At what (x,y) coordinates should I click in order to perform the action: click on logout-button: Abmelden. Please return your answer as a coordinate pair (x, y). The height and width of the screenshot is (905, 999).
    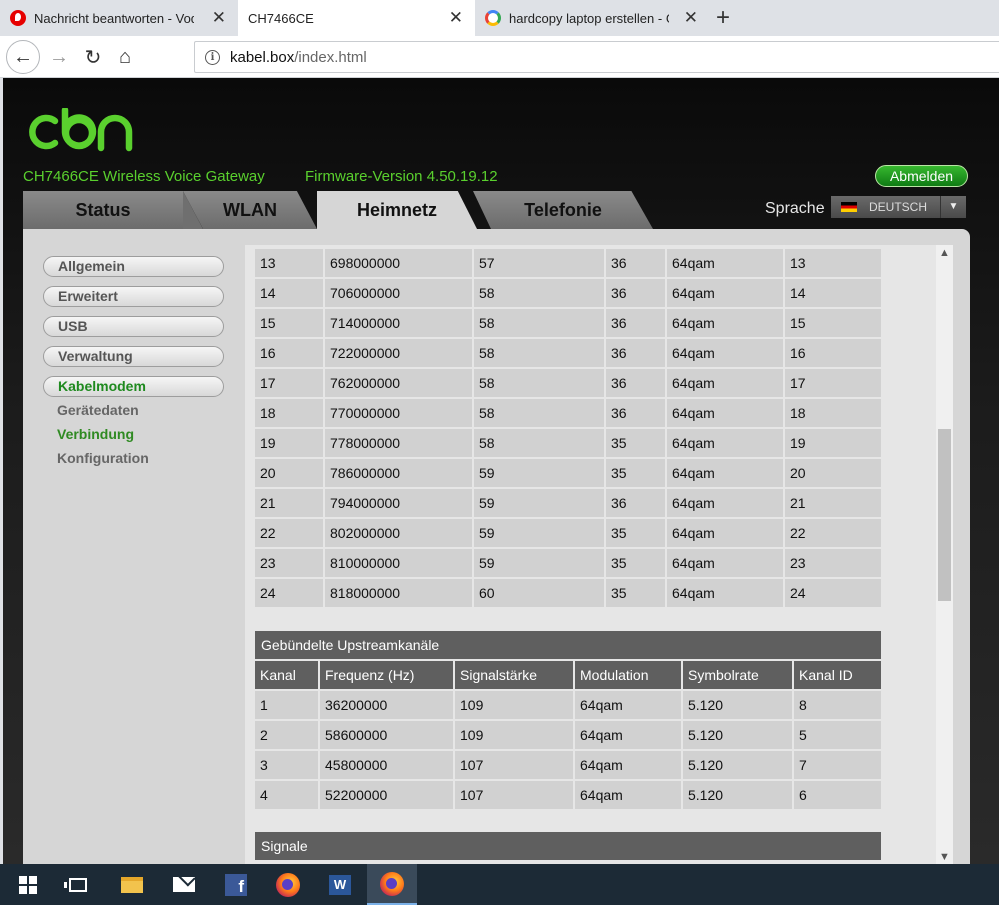
    Looking at the image, I should click on (921, 176).